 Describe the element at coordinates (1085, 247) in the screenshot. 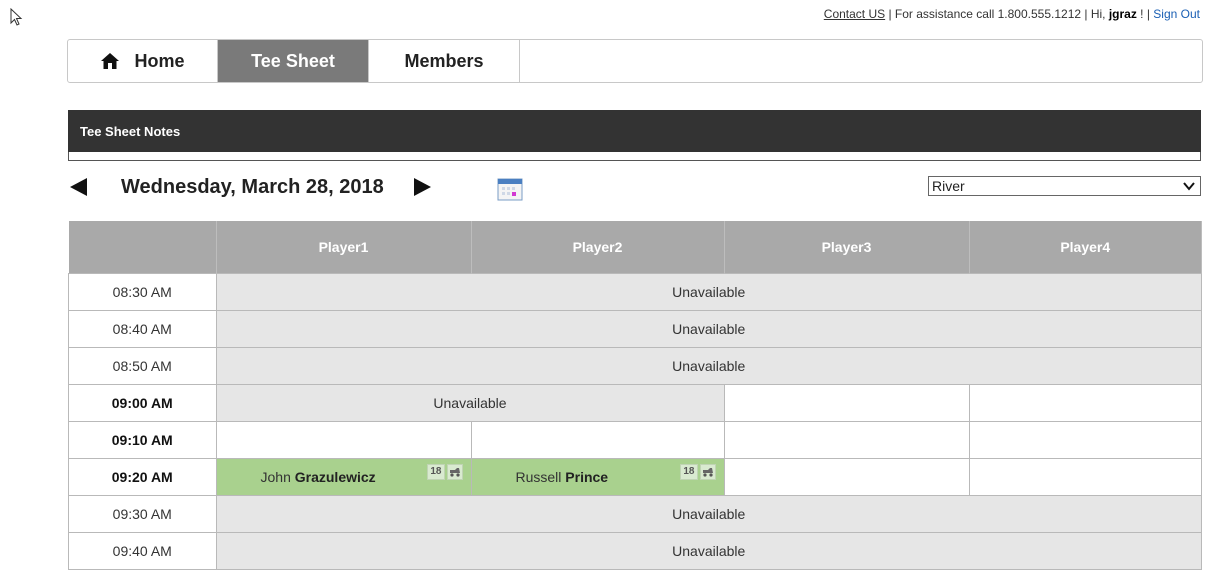

I see `header-player4: Player4` at that location.